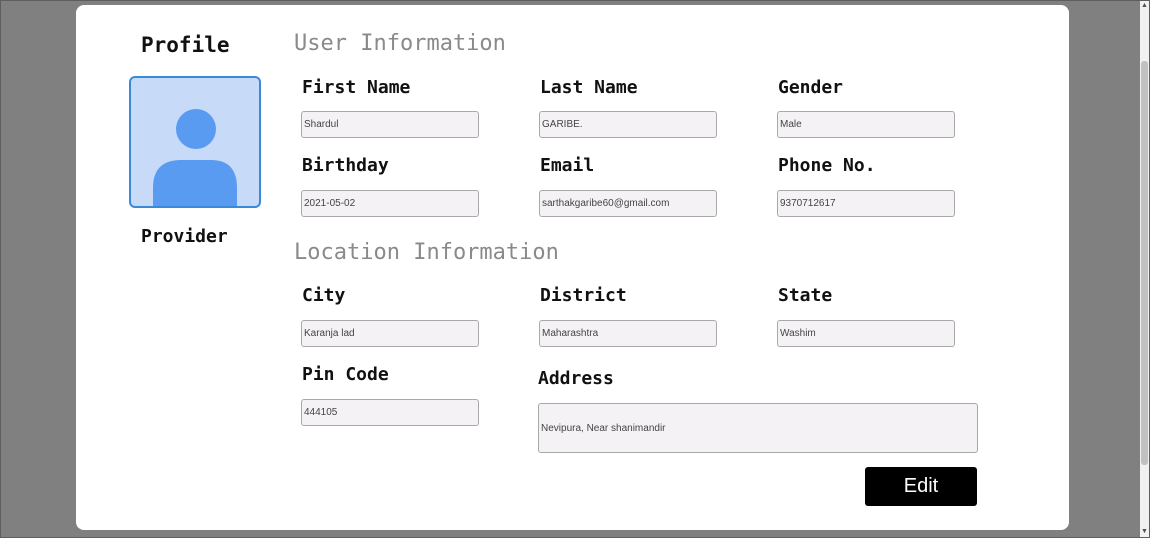 This screenshot has height=538, width=1150. What do you see at coordinates (390, 333) in the screenshot?
I see `city-field` at bounding box center [390, 333].